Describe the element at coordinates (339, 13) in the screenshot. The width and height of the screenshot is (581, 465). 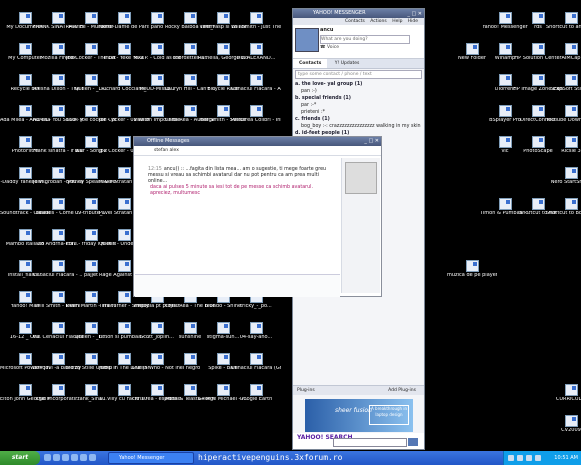
I see `messenger-title: YAHOO! MESSENGER` at that location.